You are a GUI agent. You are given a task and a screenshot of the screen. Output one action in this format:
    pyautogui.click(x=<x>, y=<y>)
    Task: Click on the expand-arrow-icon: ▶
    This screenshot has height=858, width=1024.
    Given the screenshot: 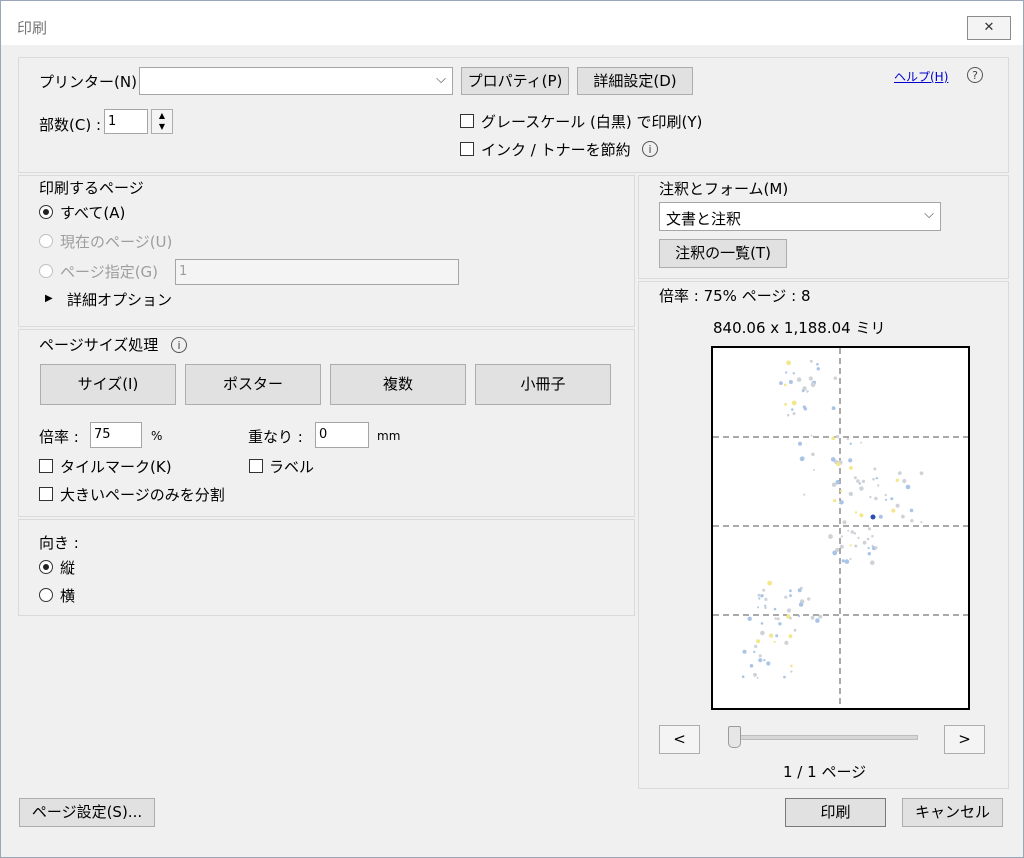 What is the action you would take?
    pyautogui.click(x=49, y=298)
    